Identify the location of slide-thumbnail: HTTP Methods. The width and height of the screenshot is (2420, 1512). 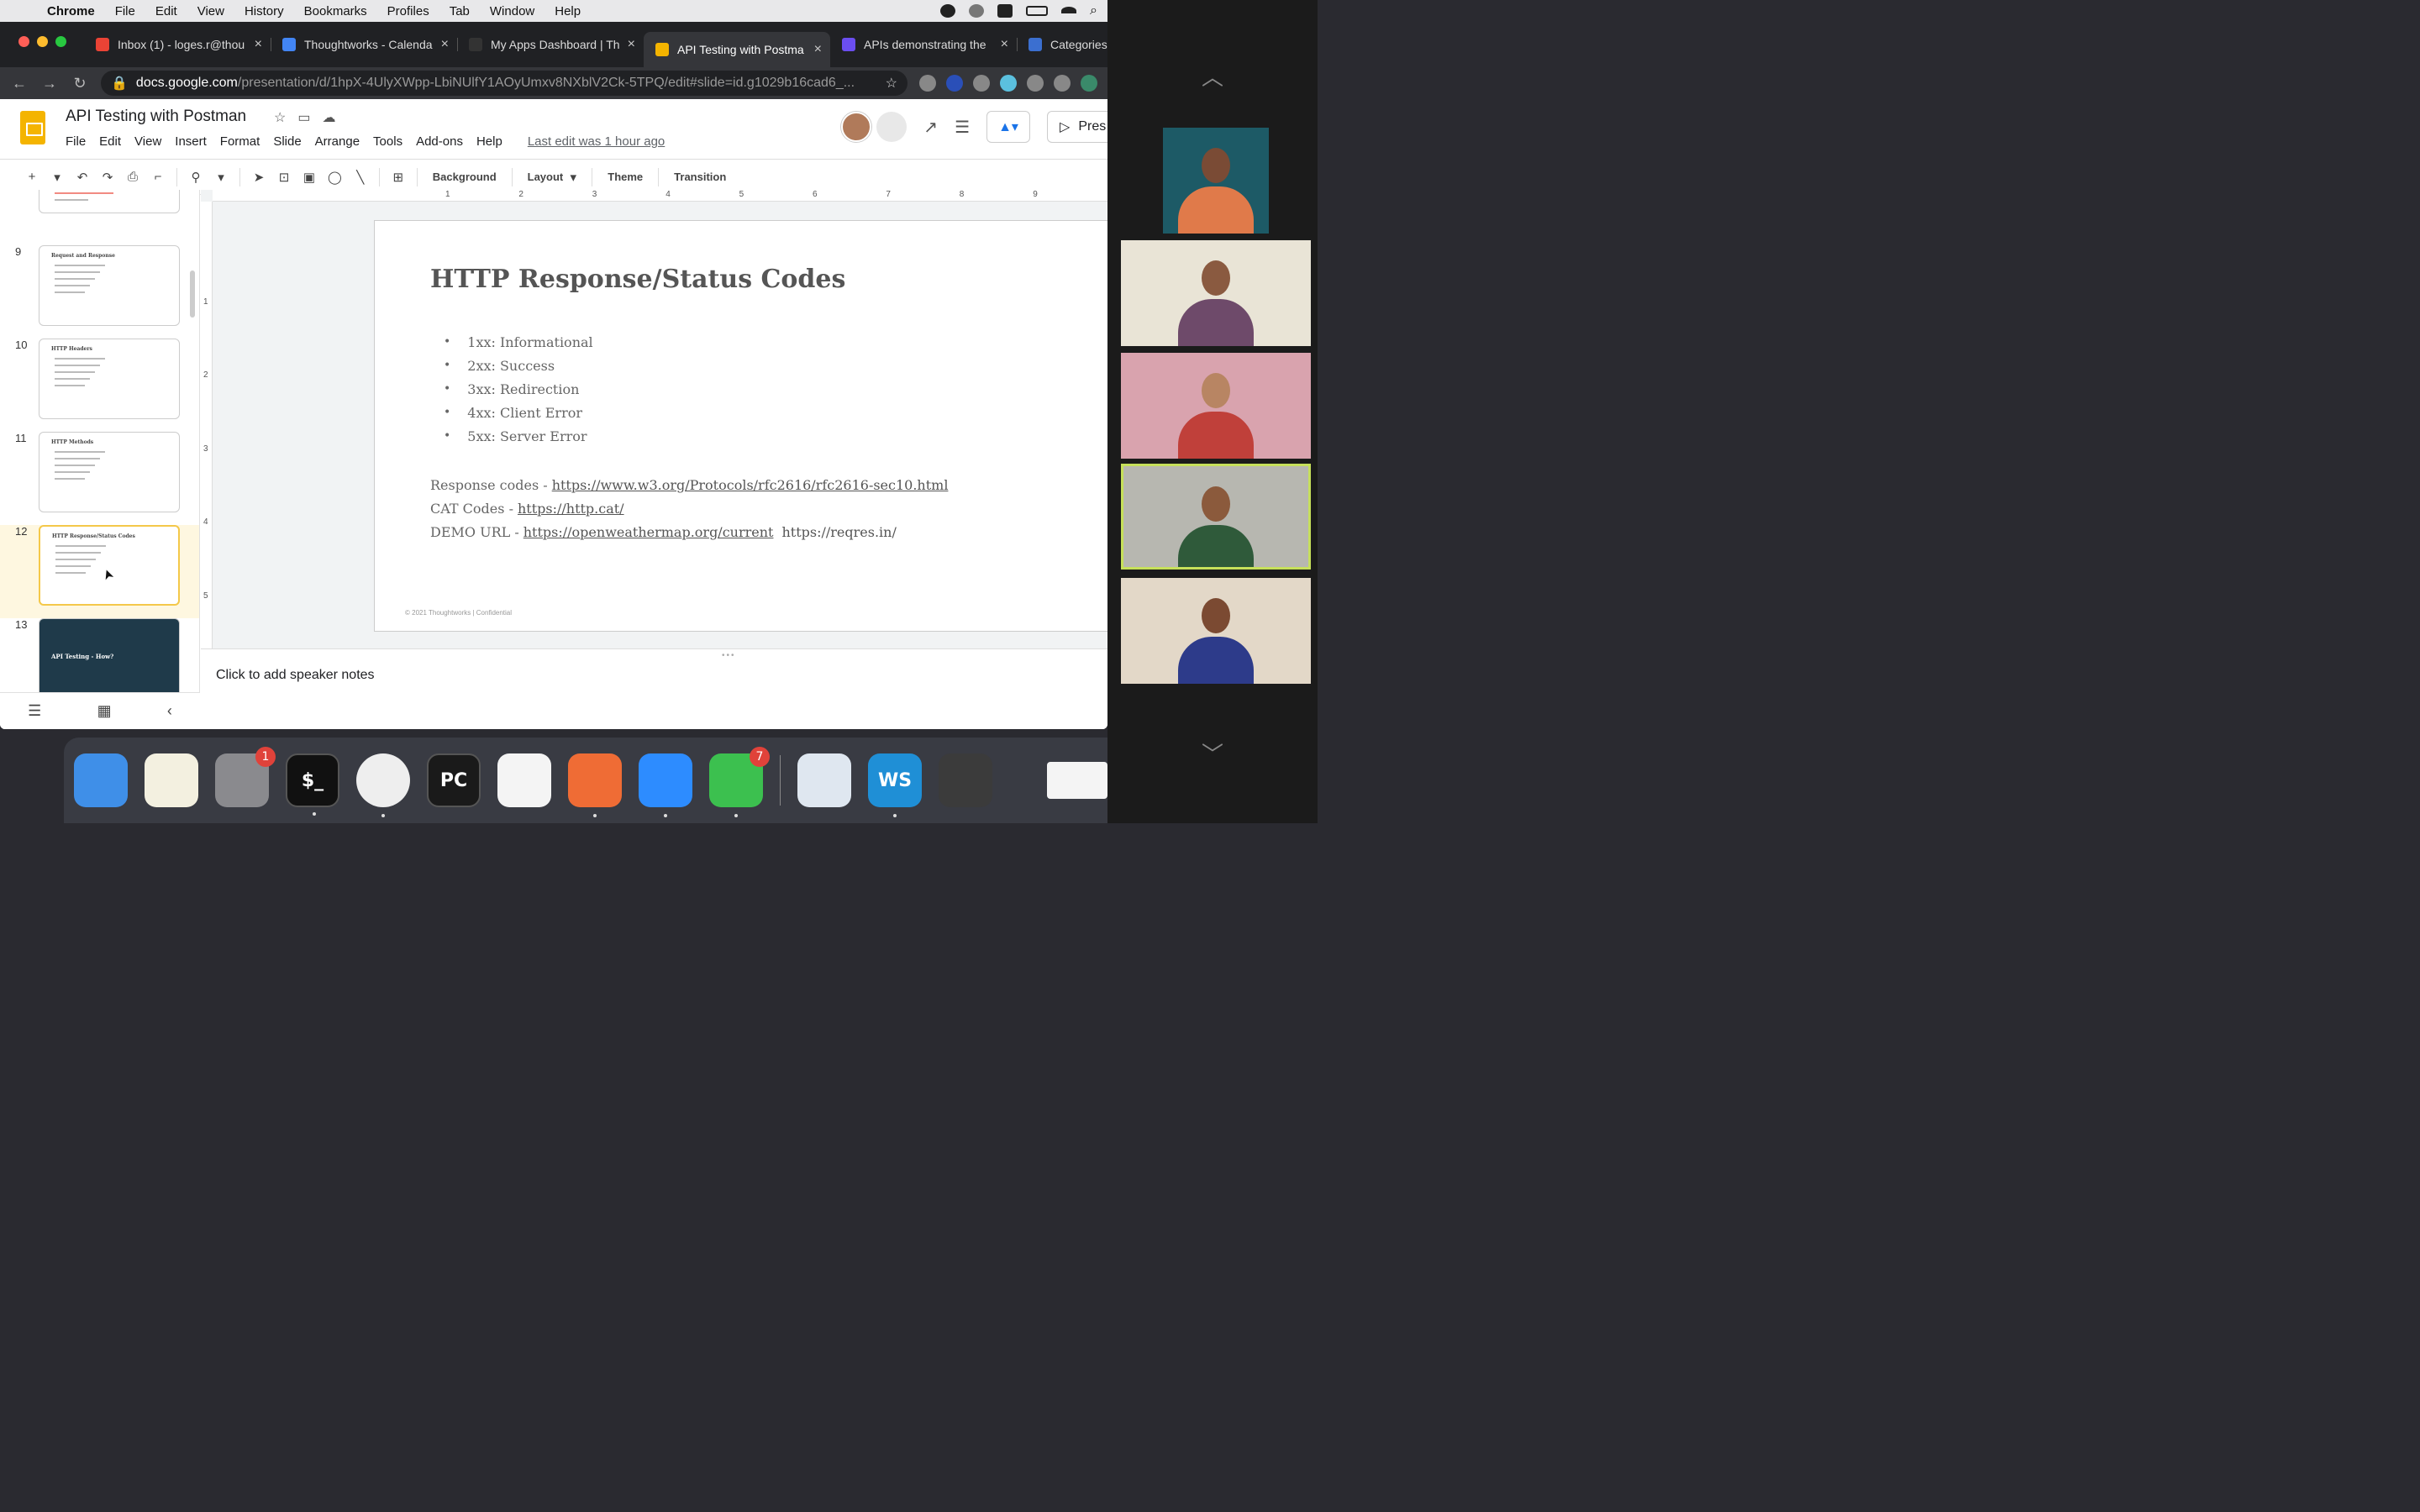
(109, 472).